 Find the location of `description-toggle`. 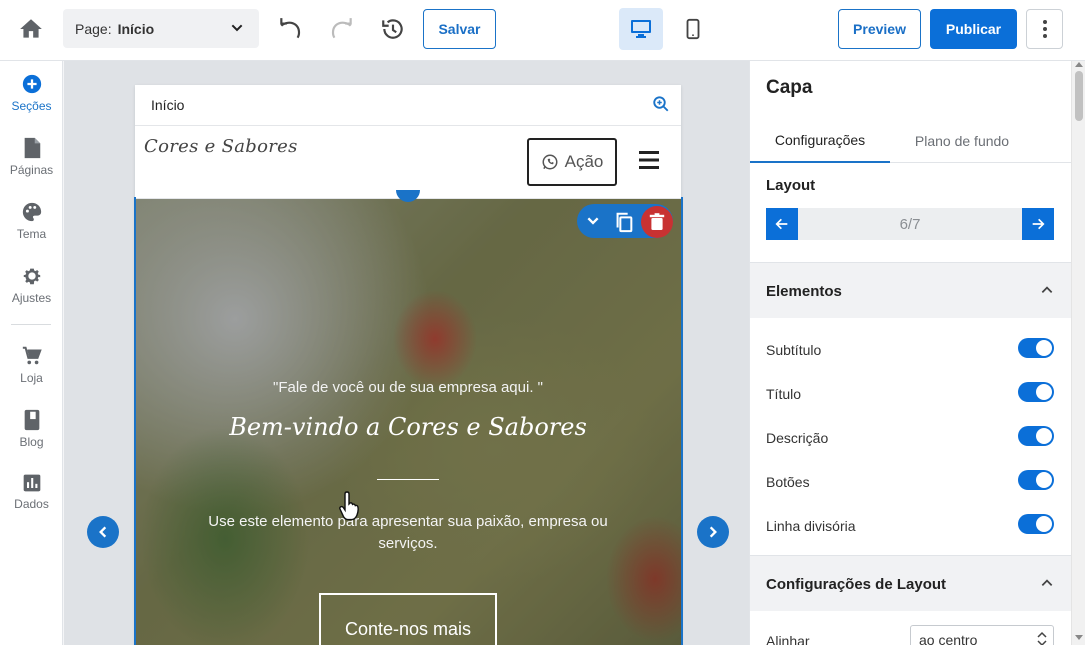

description-toggle is located at coordinates (1036, 436).